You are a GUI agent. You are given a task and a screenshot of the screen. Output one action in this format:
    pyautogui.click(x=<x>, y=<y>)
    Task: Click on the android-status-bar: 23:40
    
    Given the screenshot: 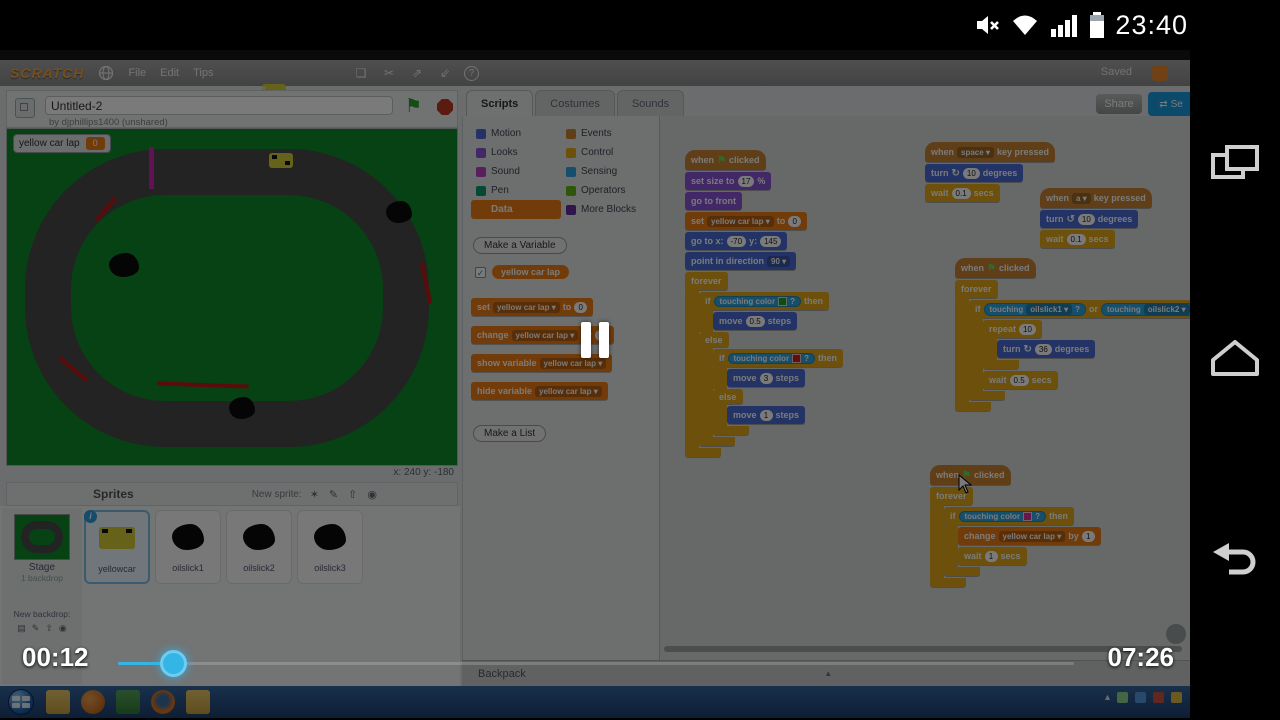 What is the action you would take?
    pyautogui.click(x=640, y=25)
    